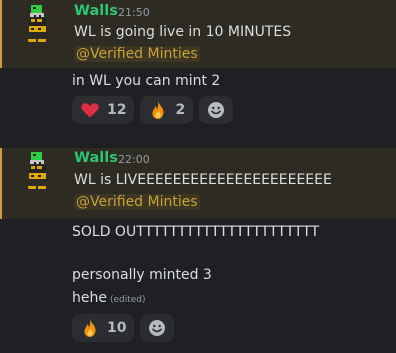 The height and width of the screenshot is (353, 396). I want to click on message-text: personally minted 3, so click(142, 275).